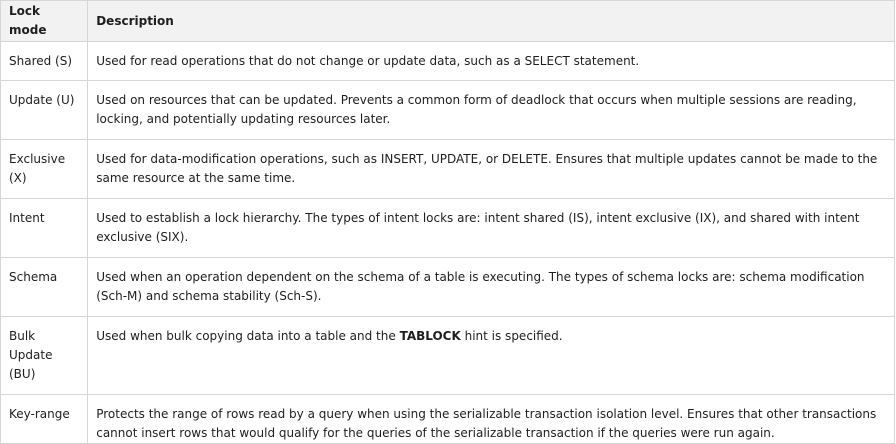 The height and width of the screenshot is (444, 896). I want to click on lock-mode-cell: Update (U), so click(44, 110).